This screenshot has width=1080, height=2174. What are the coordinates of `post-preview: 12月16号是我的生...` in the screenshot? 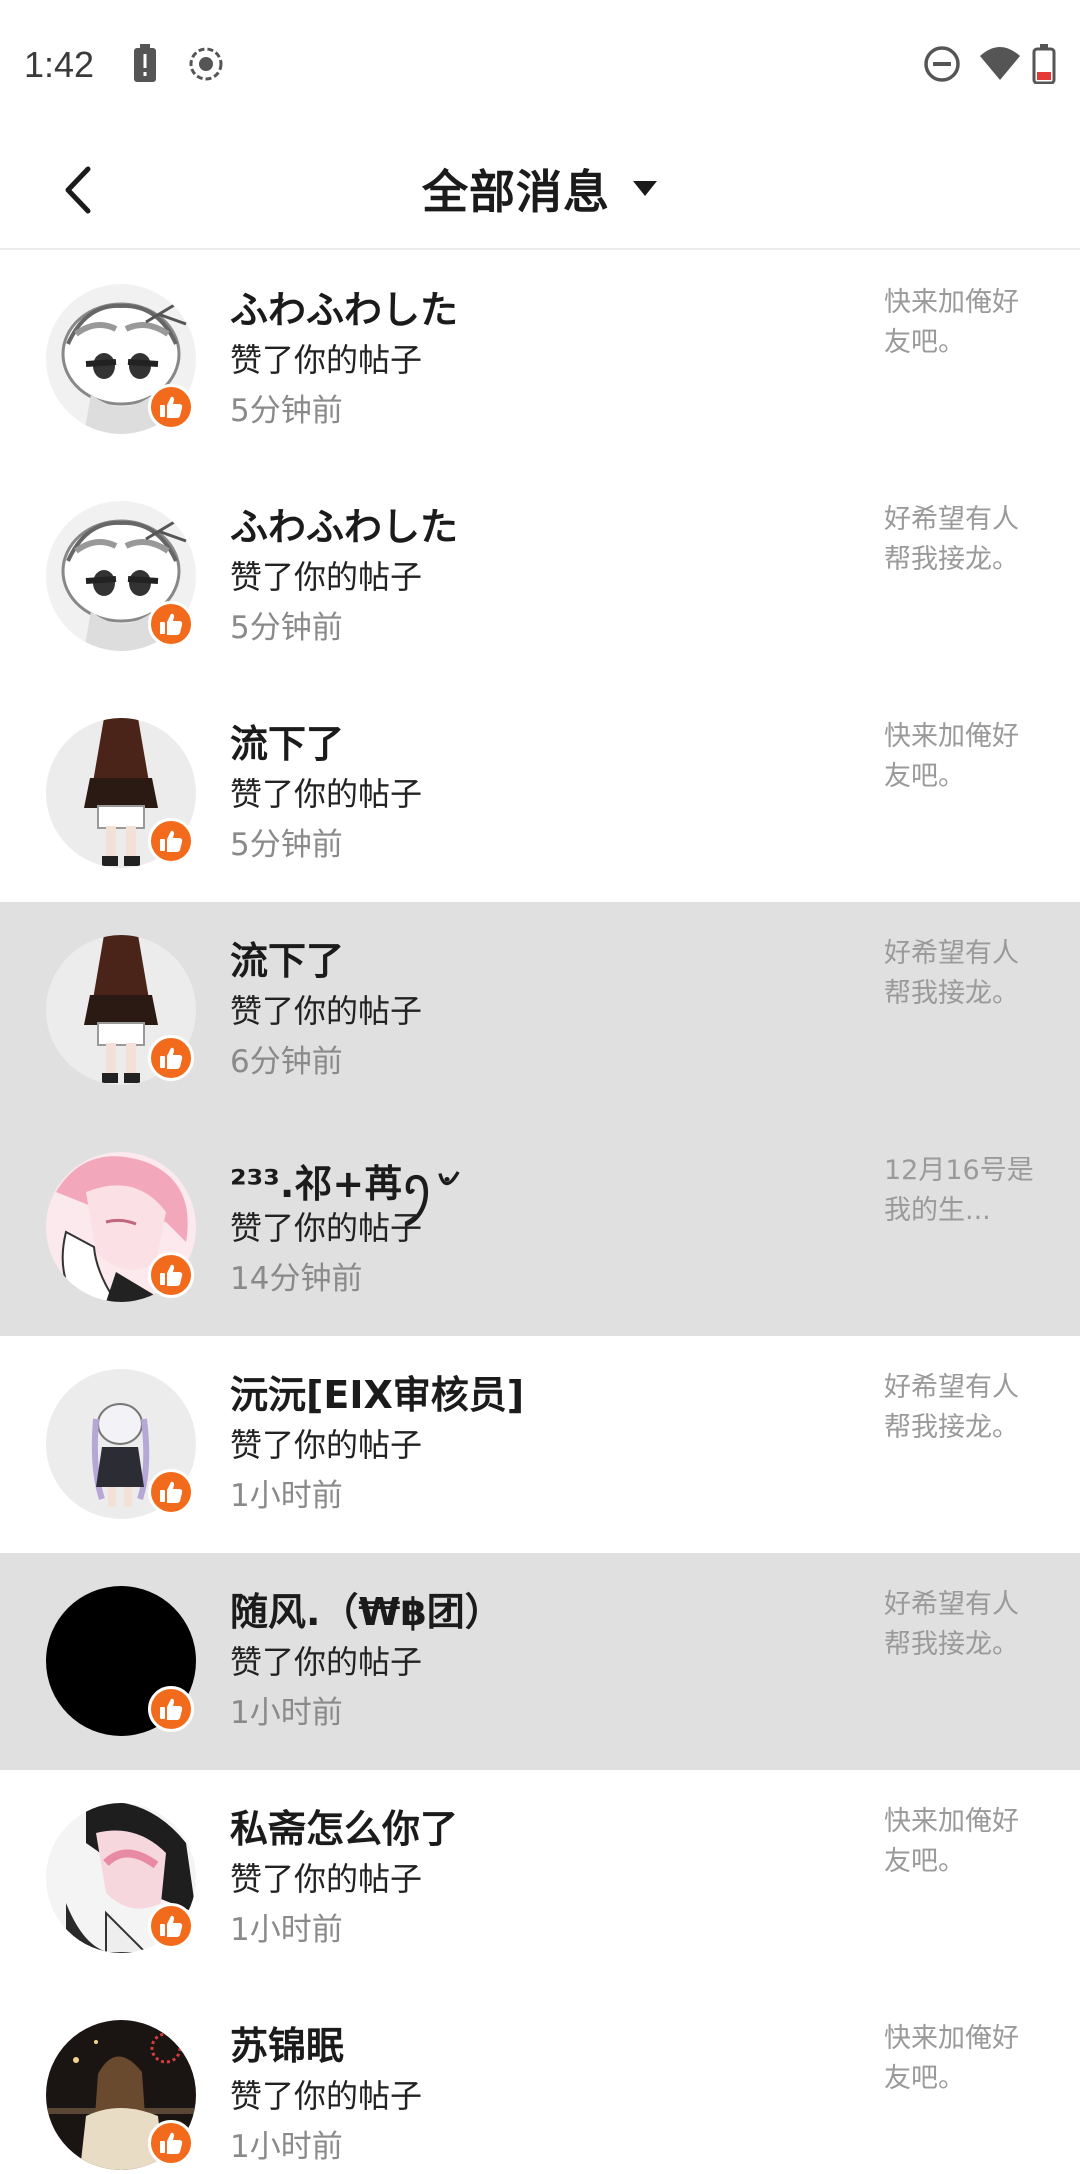 It's located at (959, 1190).